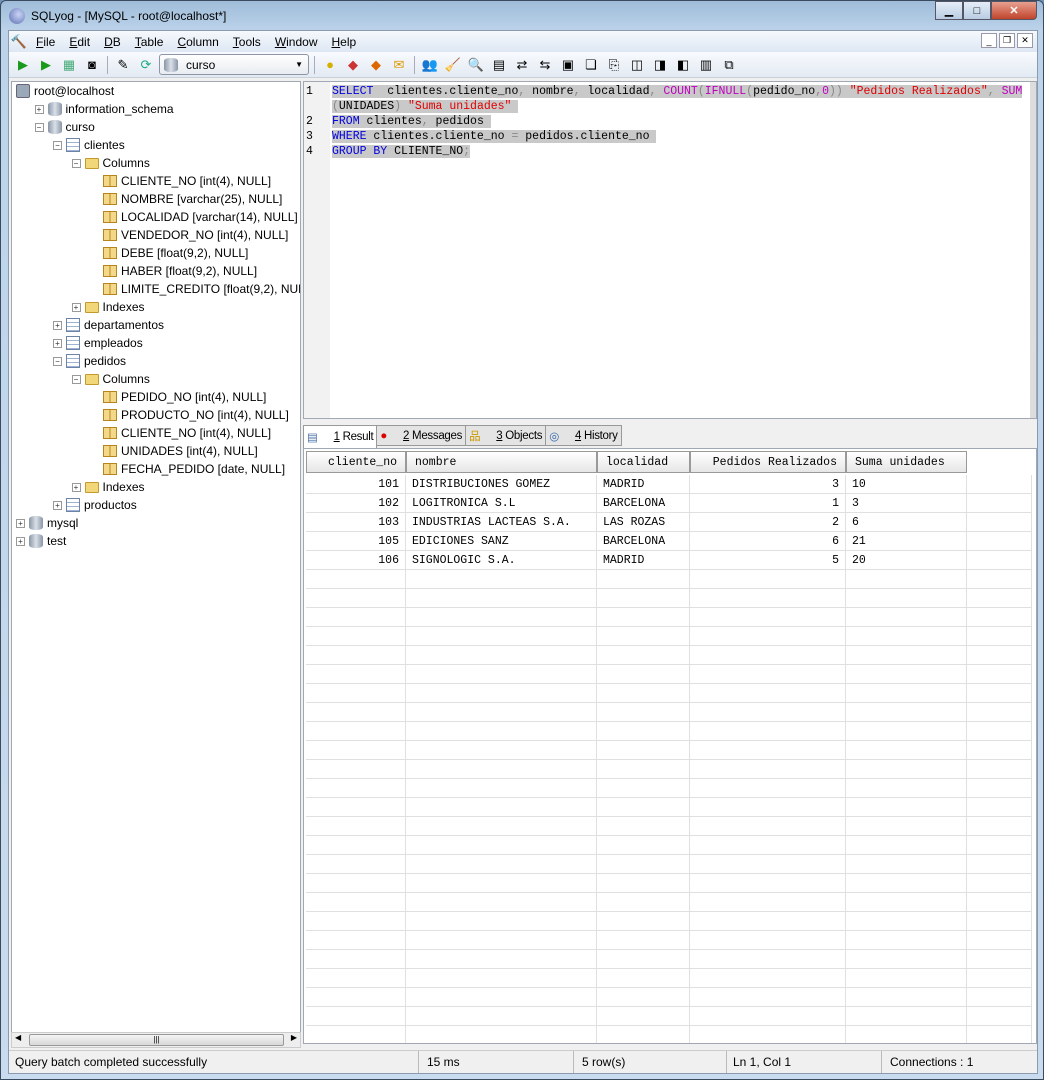 The image size is (1044, 1080). I want to click on tree-item: FECHA_PEDIDO [date, NULL], so click(187, 469).